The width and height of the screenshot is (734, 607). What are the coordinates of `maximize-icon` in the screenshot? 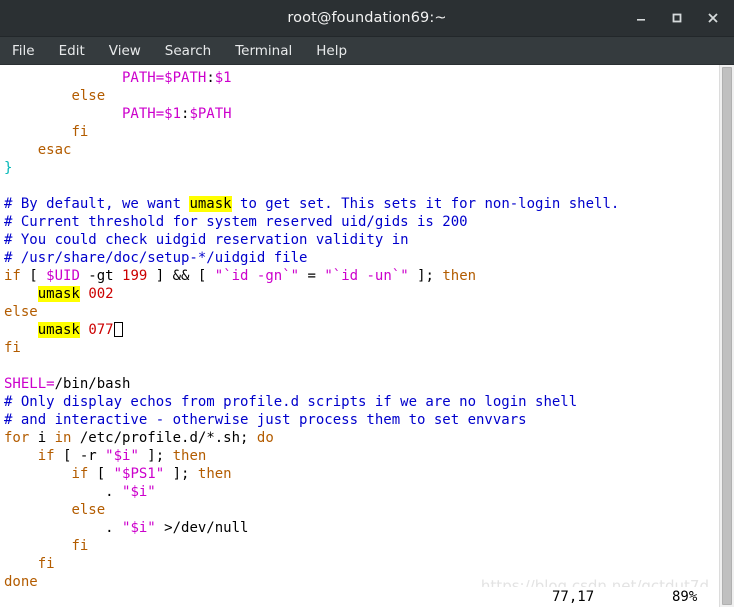 It's located at (677, 18).